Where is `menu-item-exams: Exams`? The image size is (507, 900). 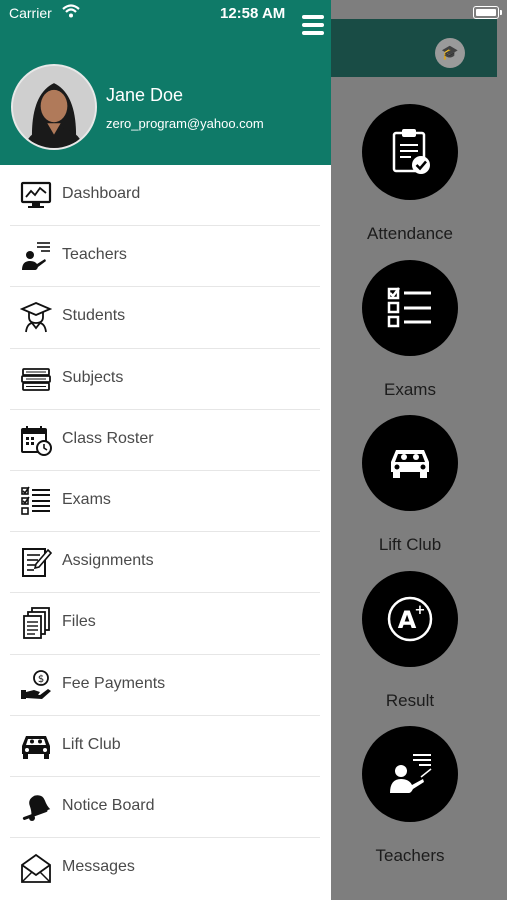 menu-item-exams: Exams is located at coordinates (165, 502).